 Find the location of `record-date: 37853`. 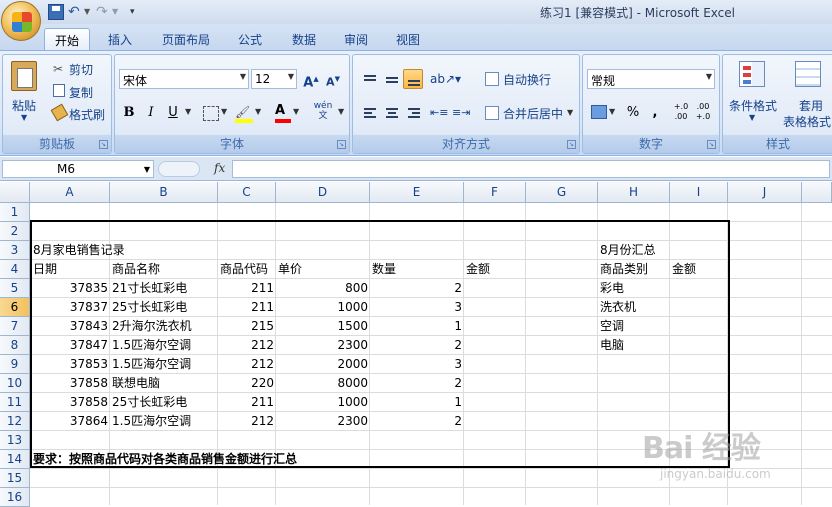

record-date: 37853 is located at coordinates (70, 364).